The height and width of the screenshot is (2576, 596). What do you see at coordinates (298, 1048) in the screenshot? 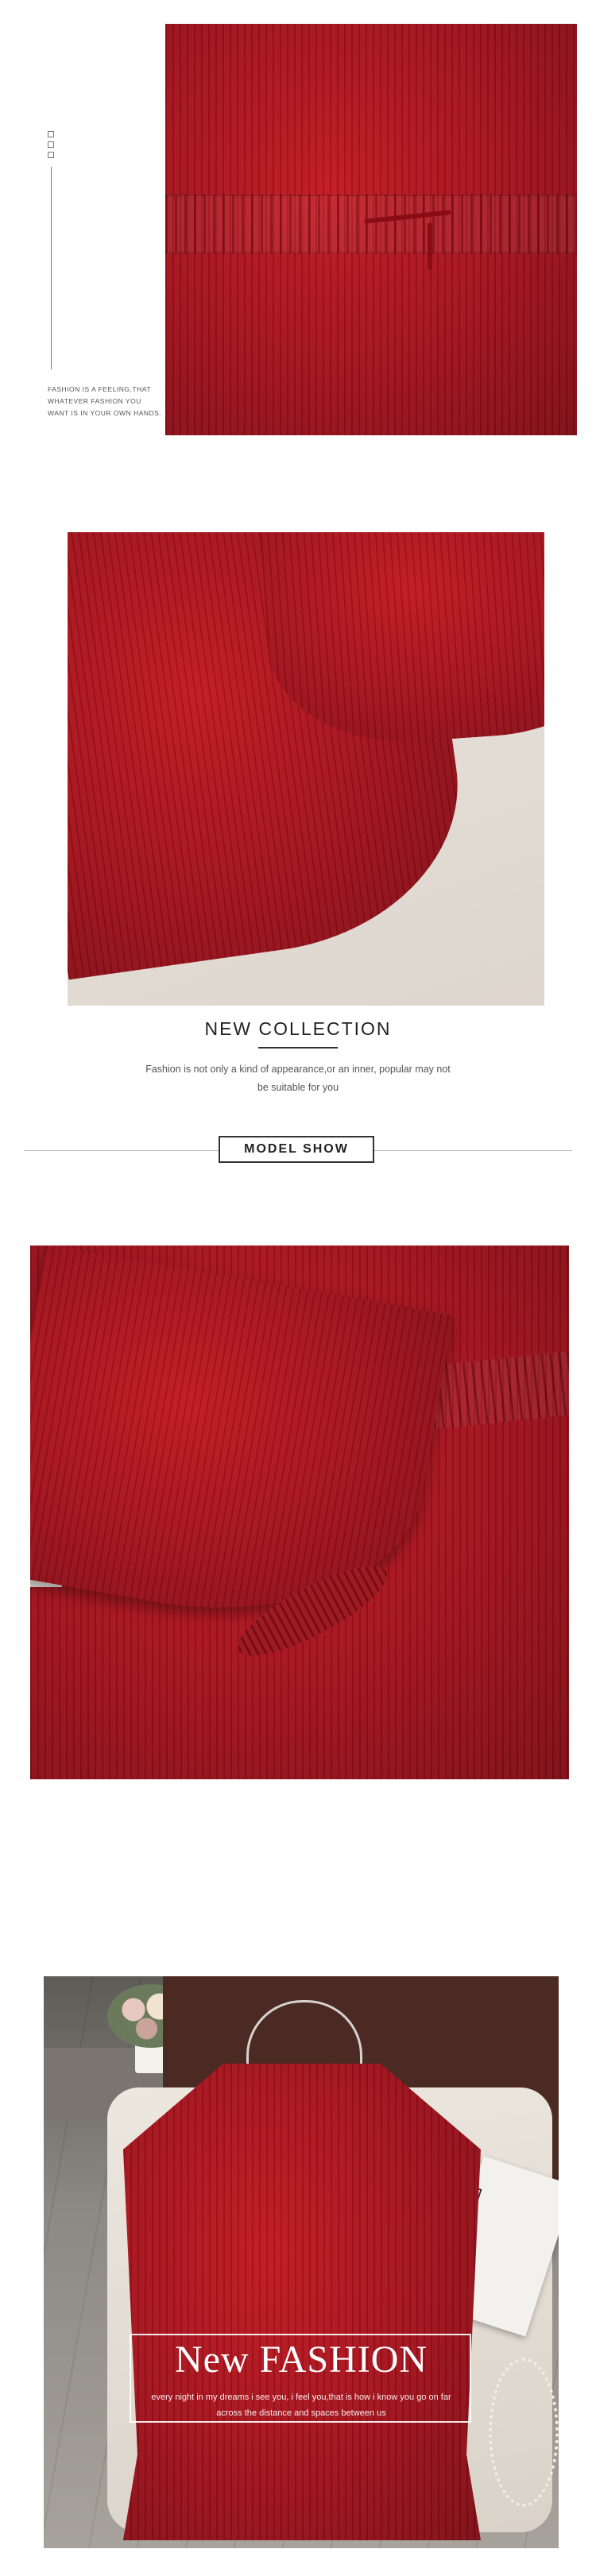
I see `title-underline` at bounding box center [298, 1048].